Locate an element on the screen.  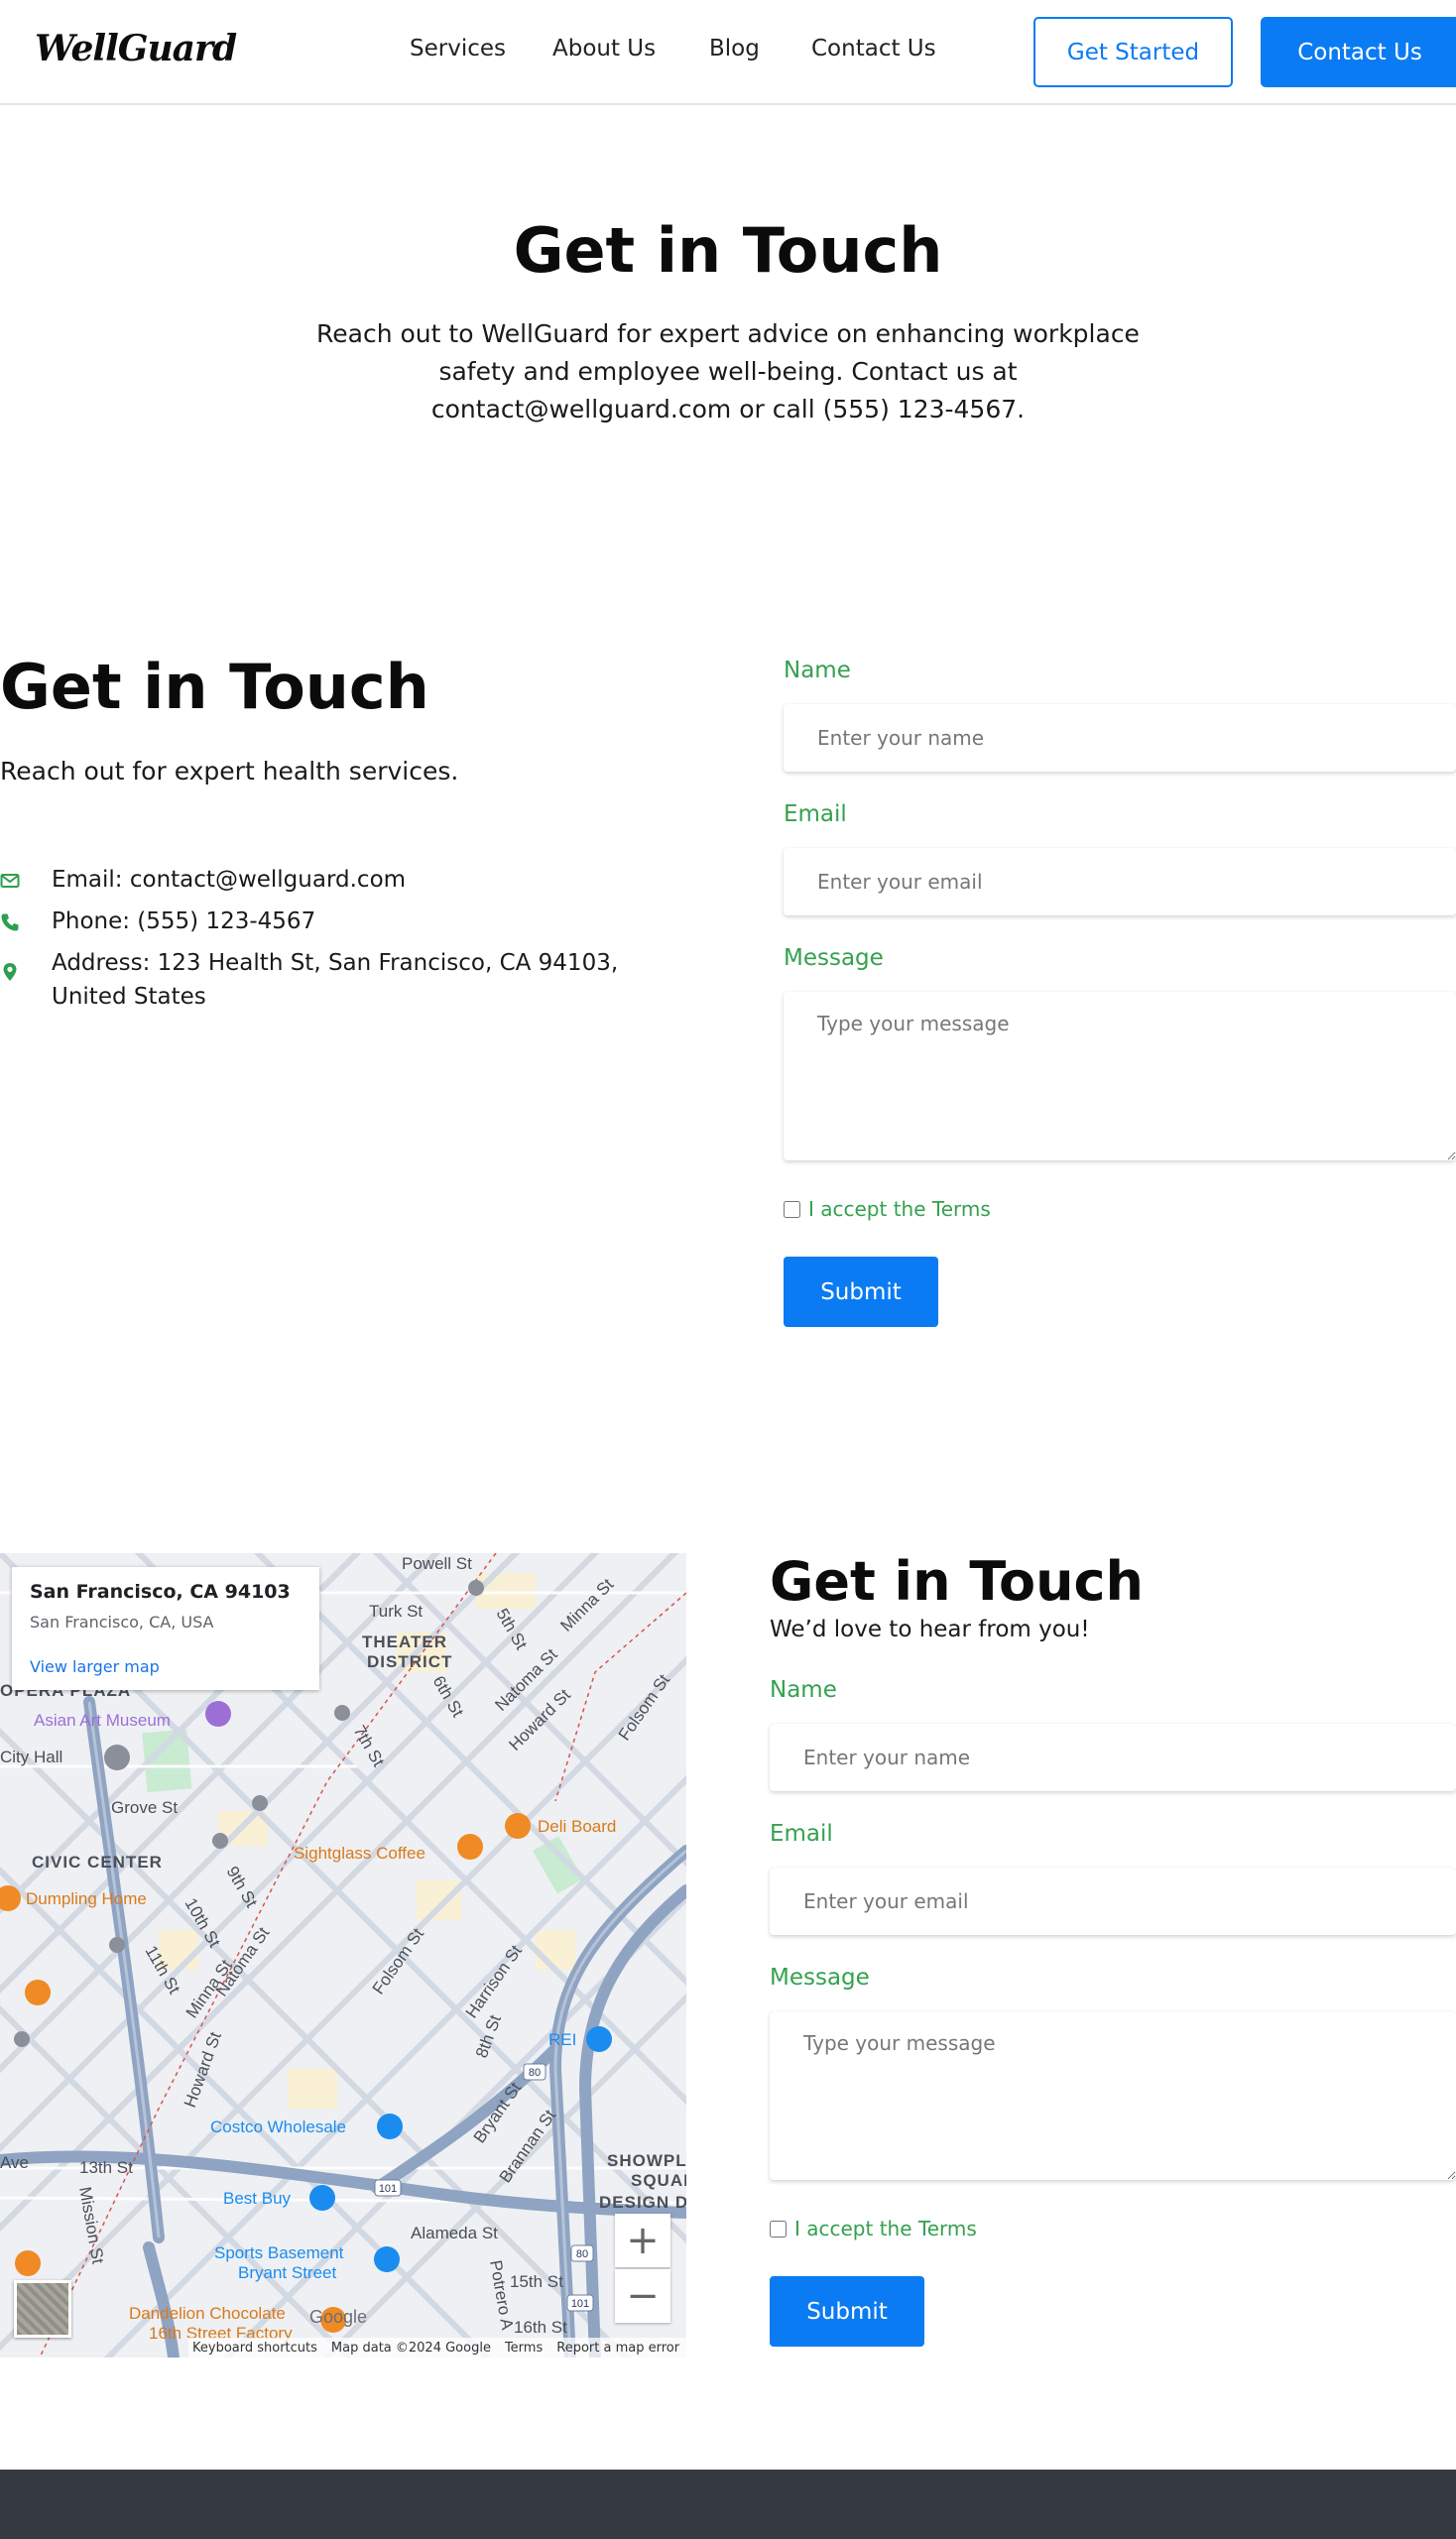
submit-button-2: Submit is located at coordinates (847, 2312).